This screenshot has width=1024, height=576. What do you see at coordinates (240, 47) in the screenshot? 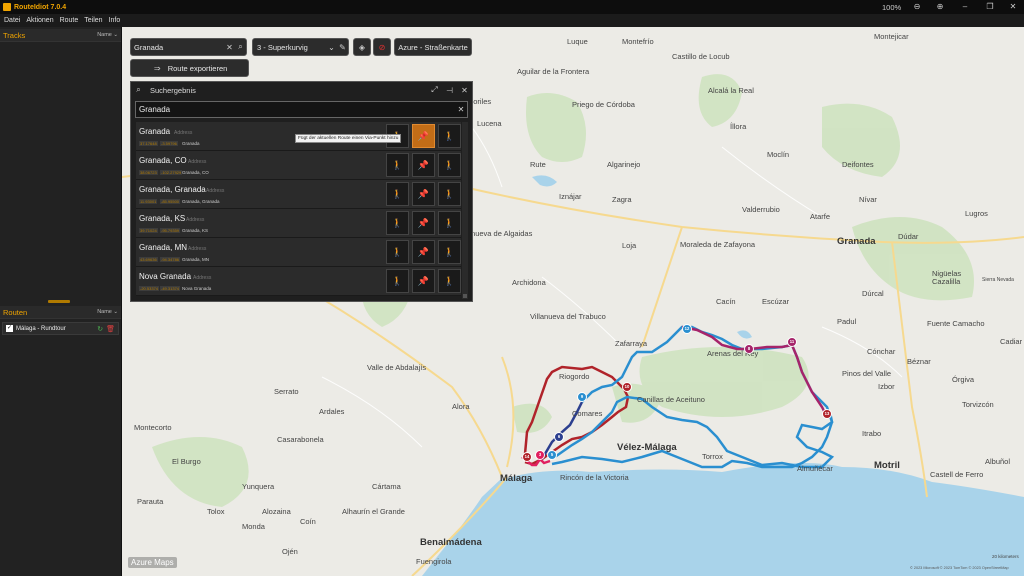
I see `search-icon: ⌕` at bounding box center [240, 47].